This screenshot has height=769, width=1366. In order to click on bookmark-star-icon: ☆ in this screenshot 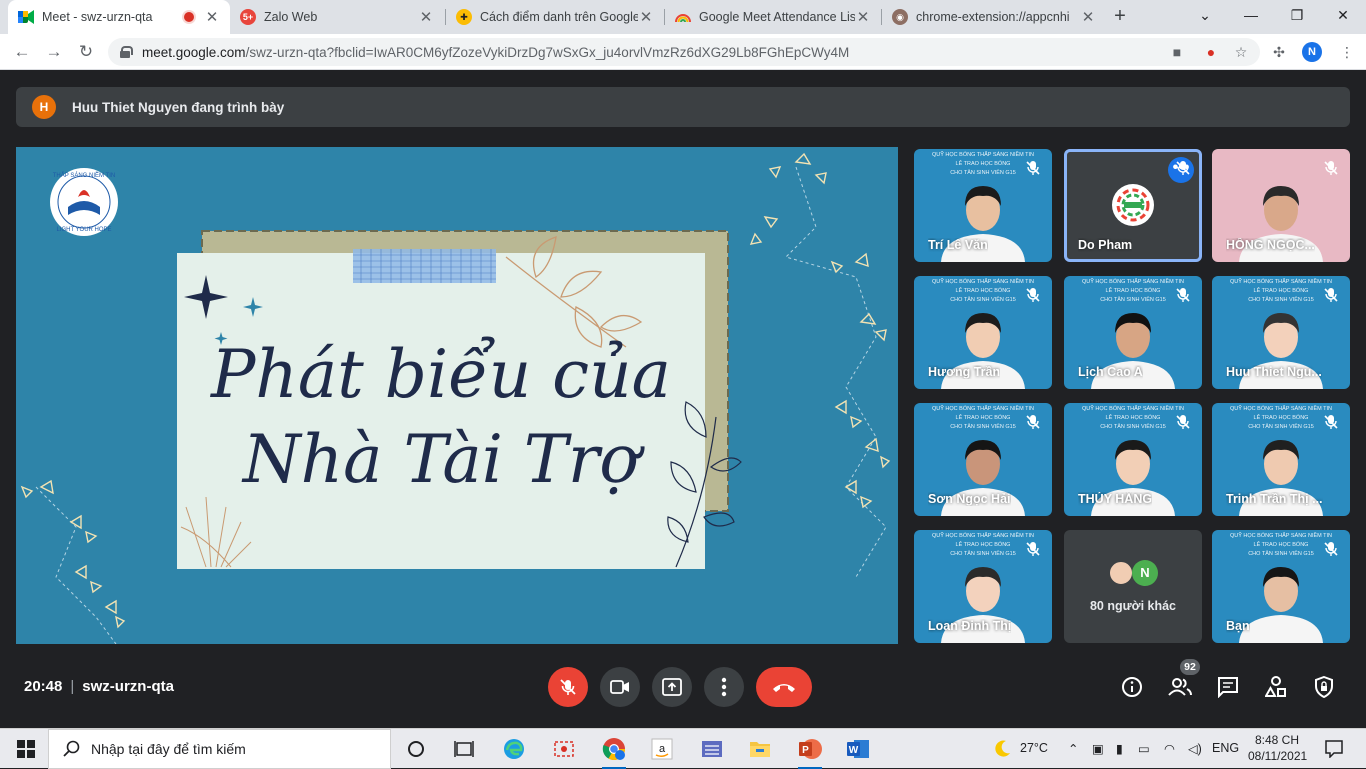, I will do `click(1241, 52)`.